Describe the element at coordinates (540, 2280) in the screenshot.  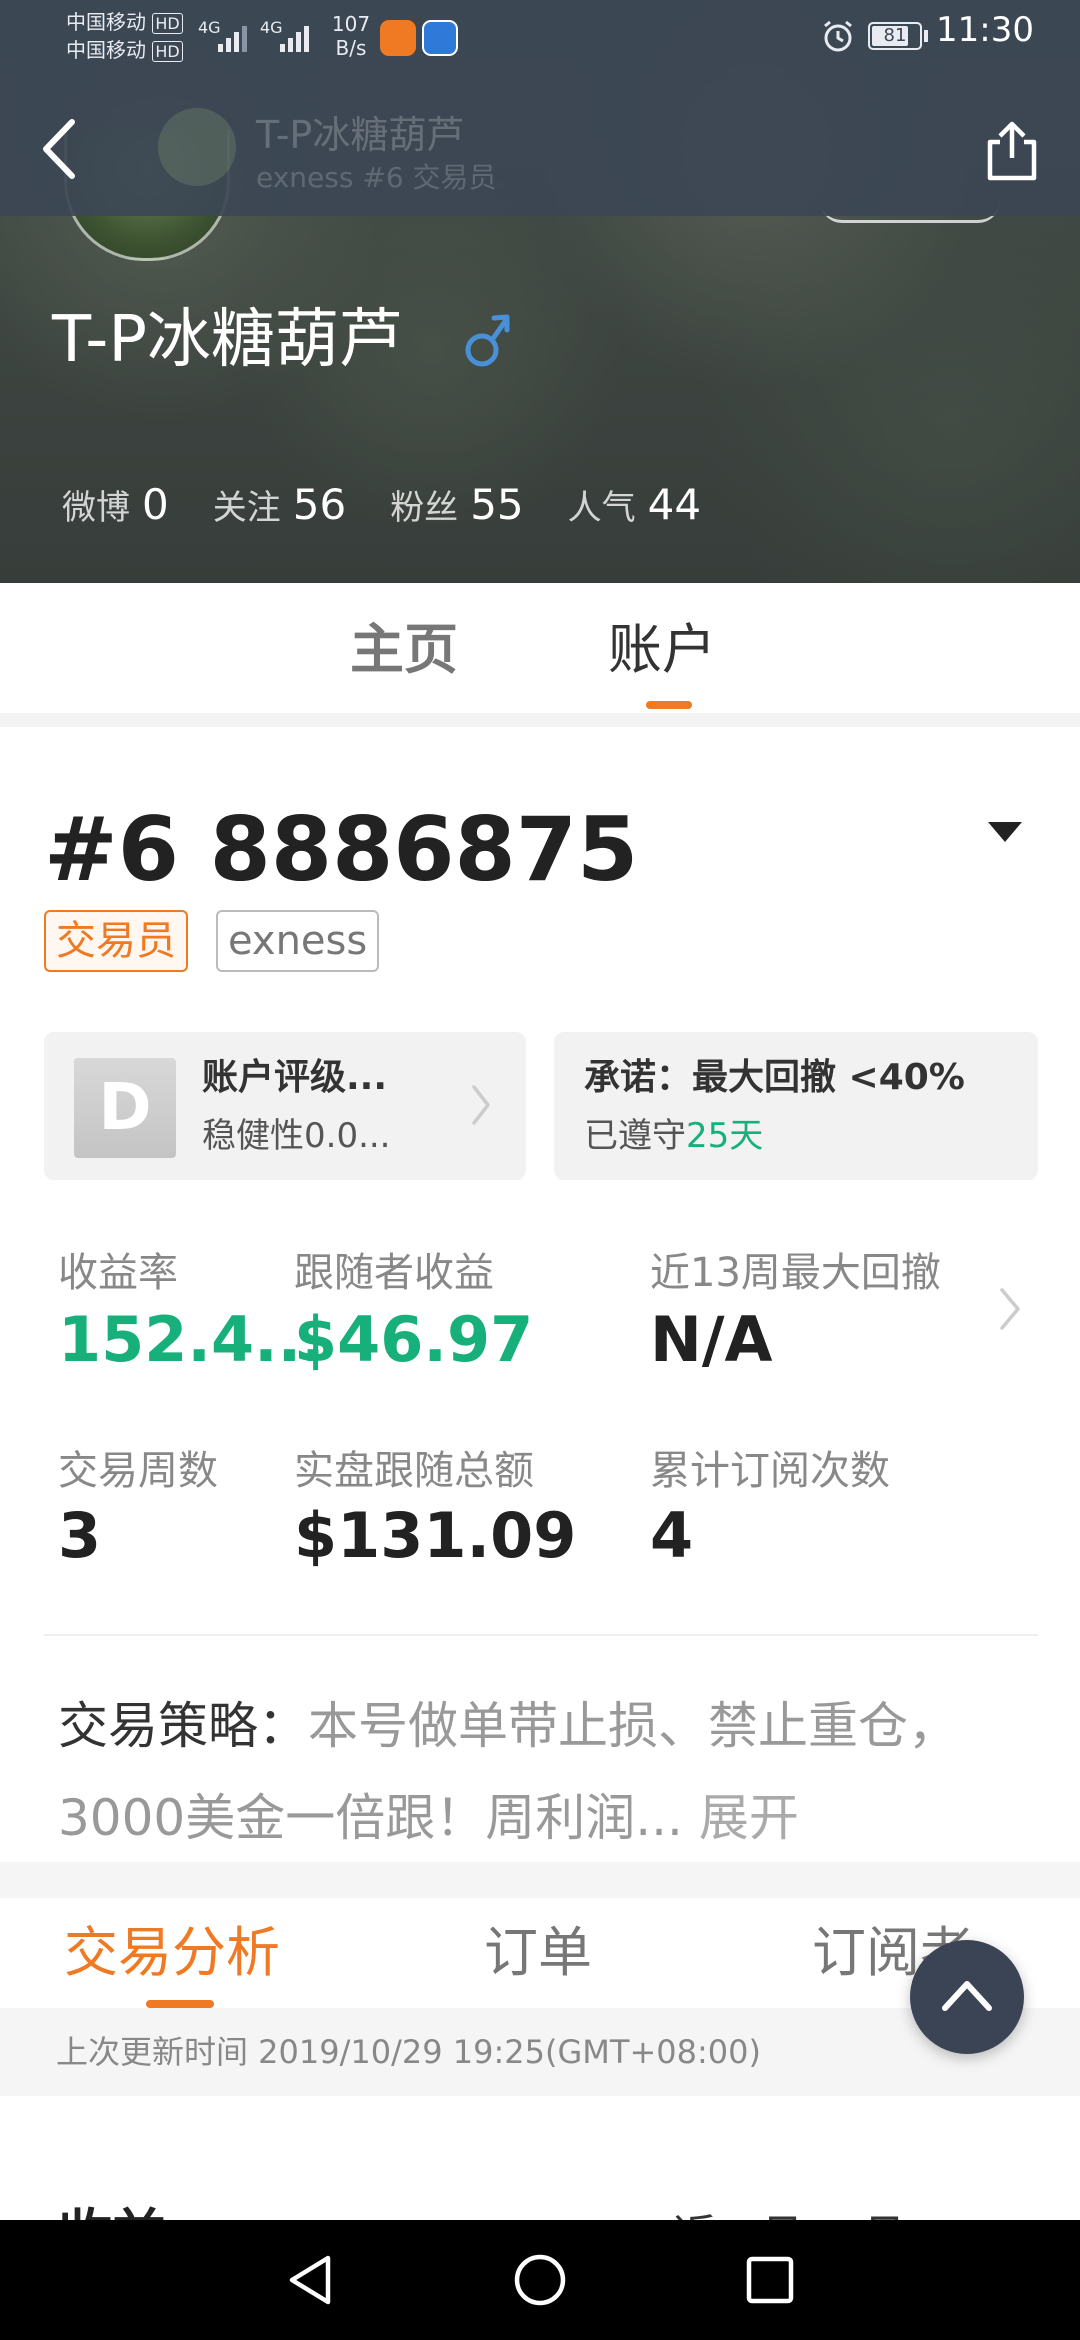
I see `home-circle-icon` at that location.